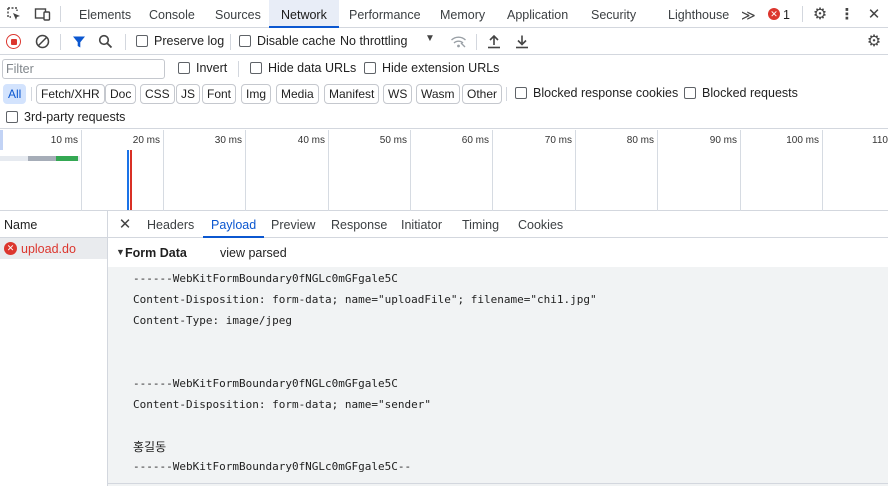  Describe the element at coordinates (312, 68) in the screenshot. I see `hide-data-urls-label: Hide data URLs` at that location.